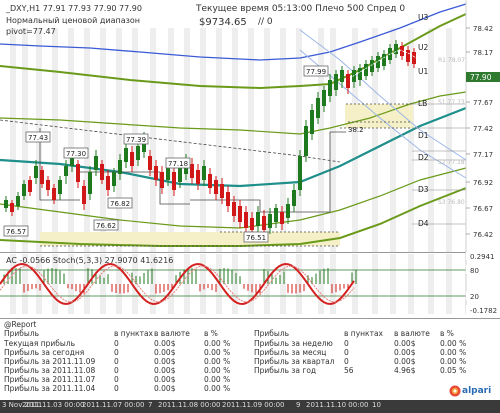 This screenshot has width=500, height=413. Describe the element at coordinates (133, 333) in the screenshot. I see `report-header: в пунктах` at that location.